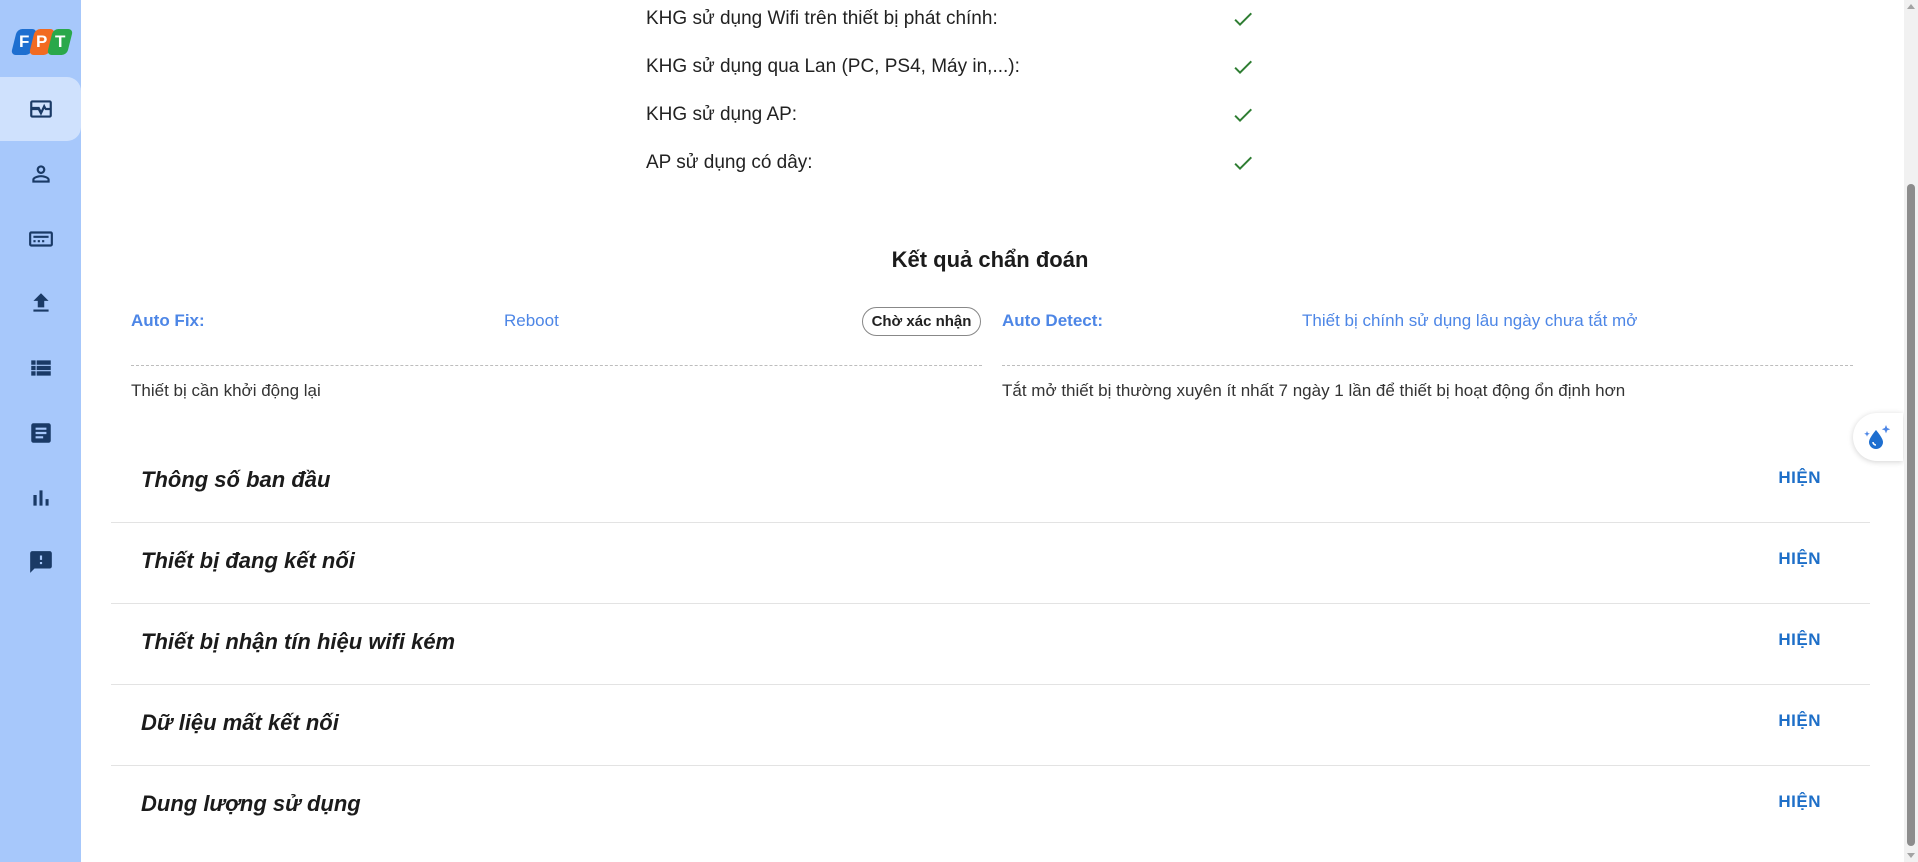 The image size is (1918, 862). I want to click on upload-icon, so click(40, 302).